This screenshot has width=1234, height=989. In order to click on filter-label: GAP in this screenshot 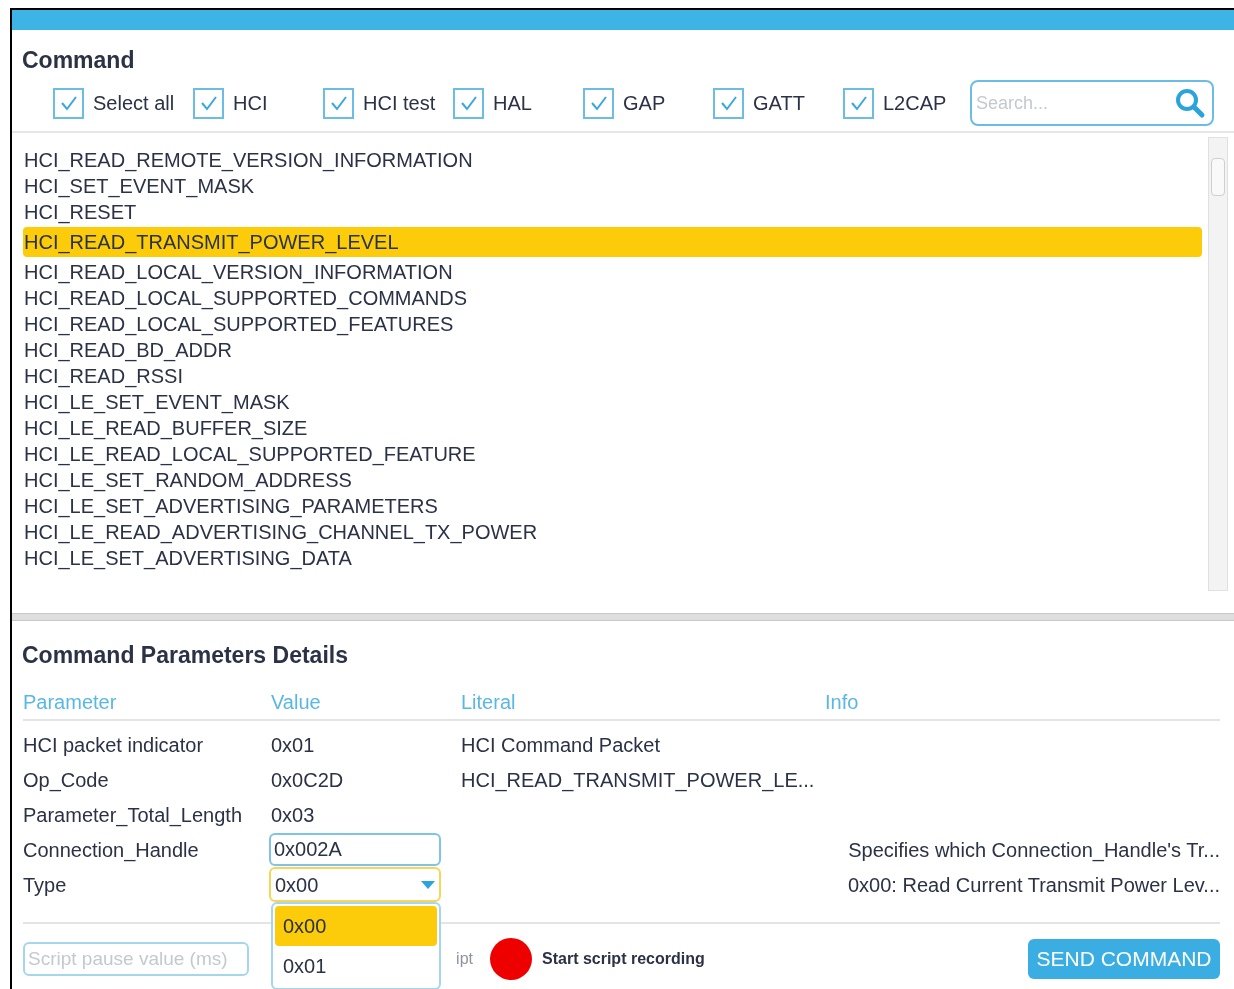, I will do `click(644, 103)`.